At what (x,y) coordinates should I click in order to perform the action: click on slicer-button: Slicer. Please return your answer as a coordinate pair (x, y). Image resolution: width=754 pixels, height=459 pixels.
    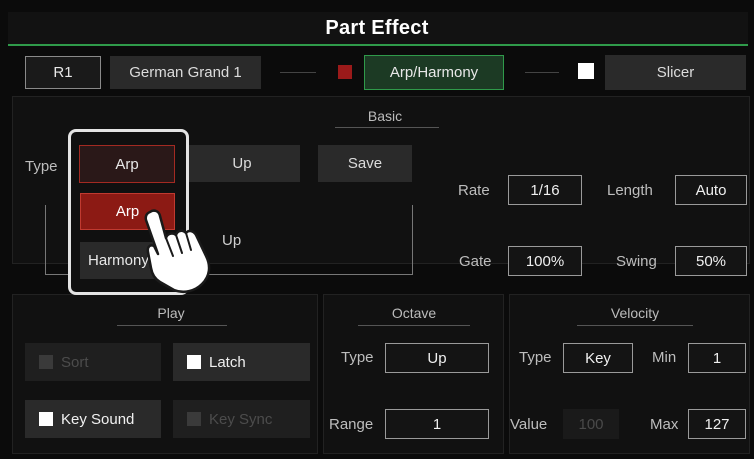
    Looking at the image, I should click on (675, 72).